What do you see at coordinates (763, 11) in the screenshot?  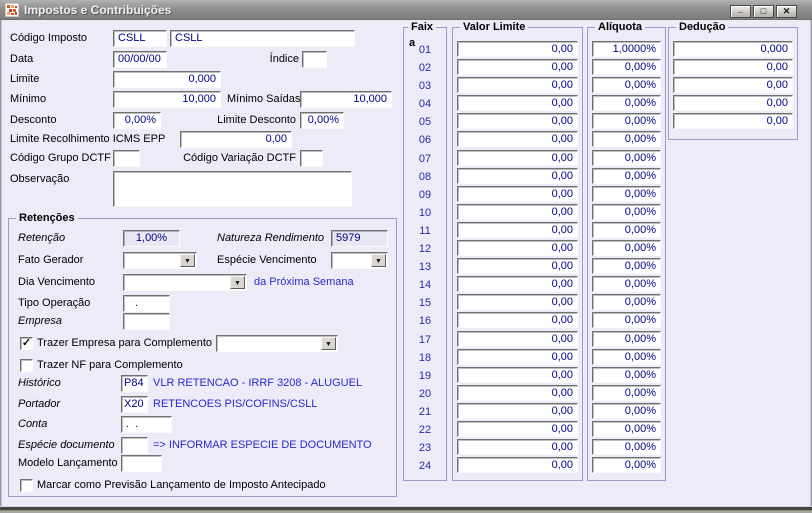 I see `maximize-icon: □` at bounding box center [763, 11].